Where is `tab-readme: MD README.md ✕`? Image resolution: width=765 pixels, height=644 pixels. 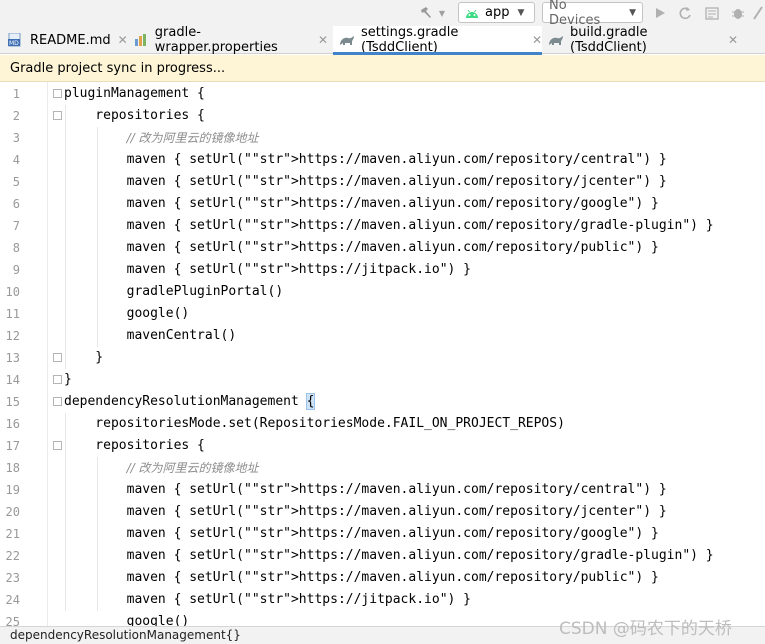 tab-readme: MD README.md ✕ is located at coordinates (68, 40).